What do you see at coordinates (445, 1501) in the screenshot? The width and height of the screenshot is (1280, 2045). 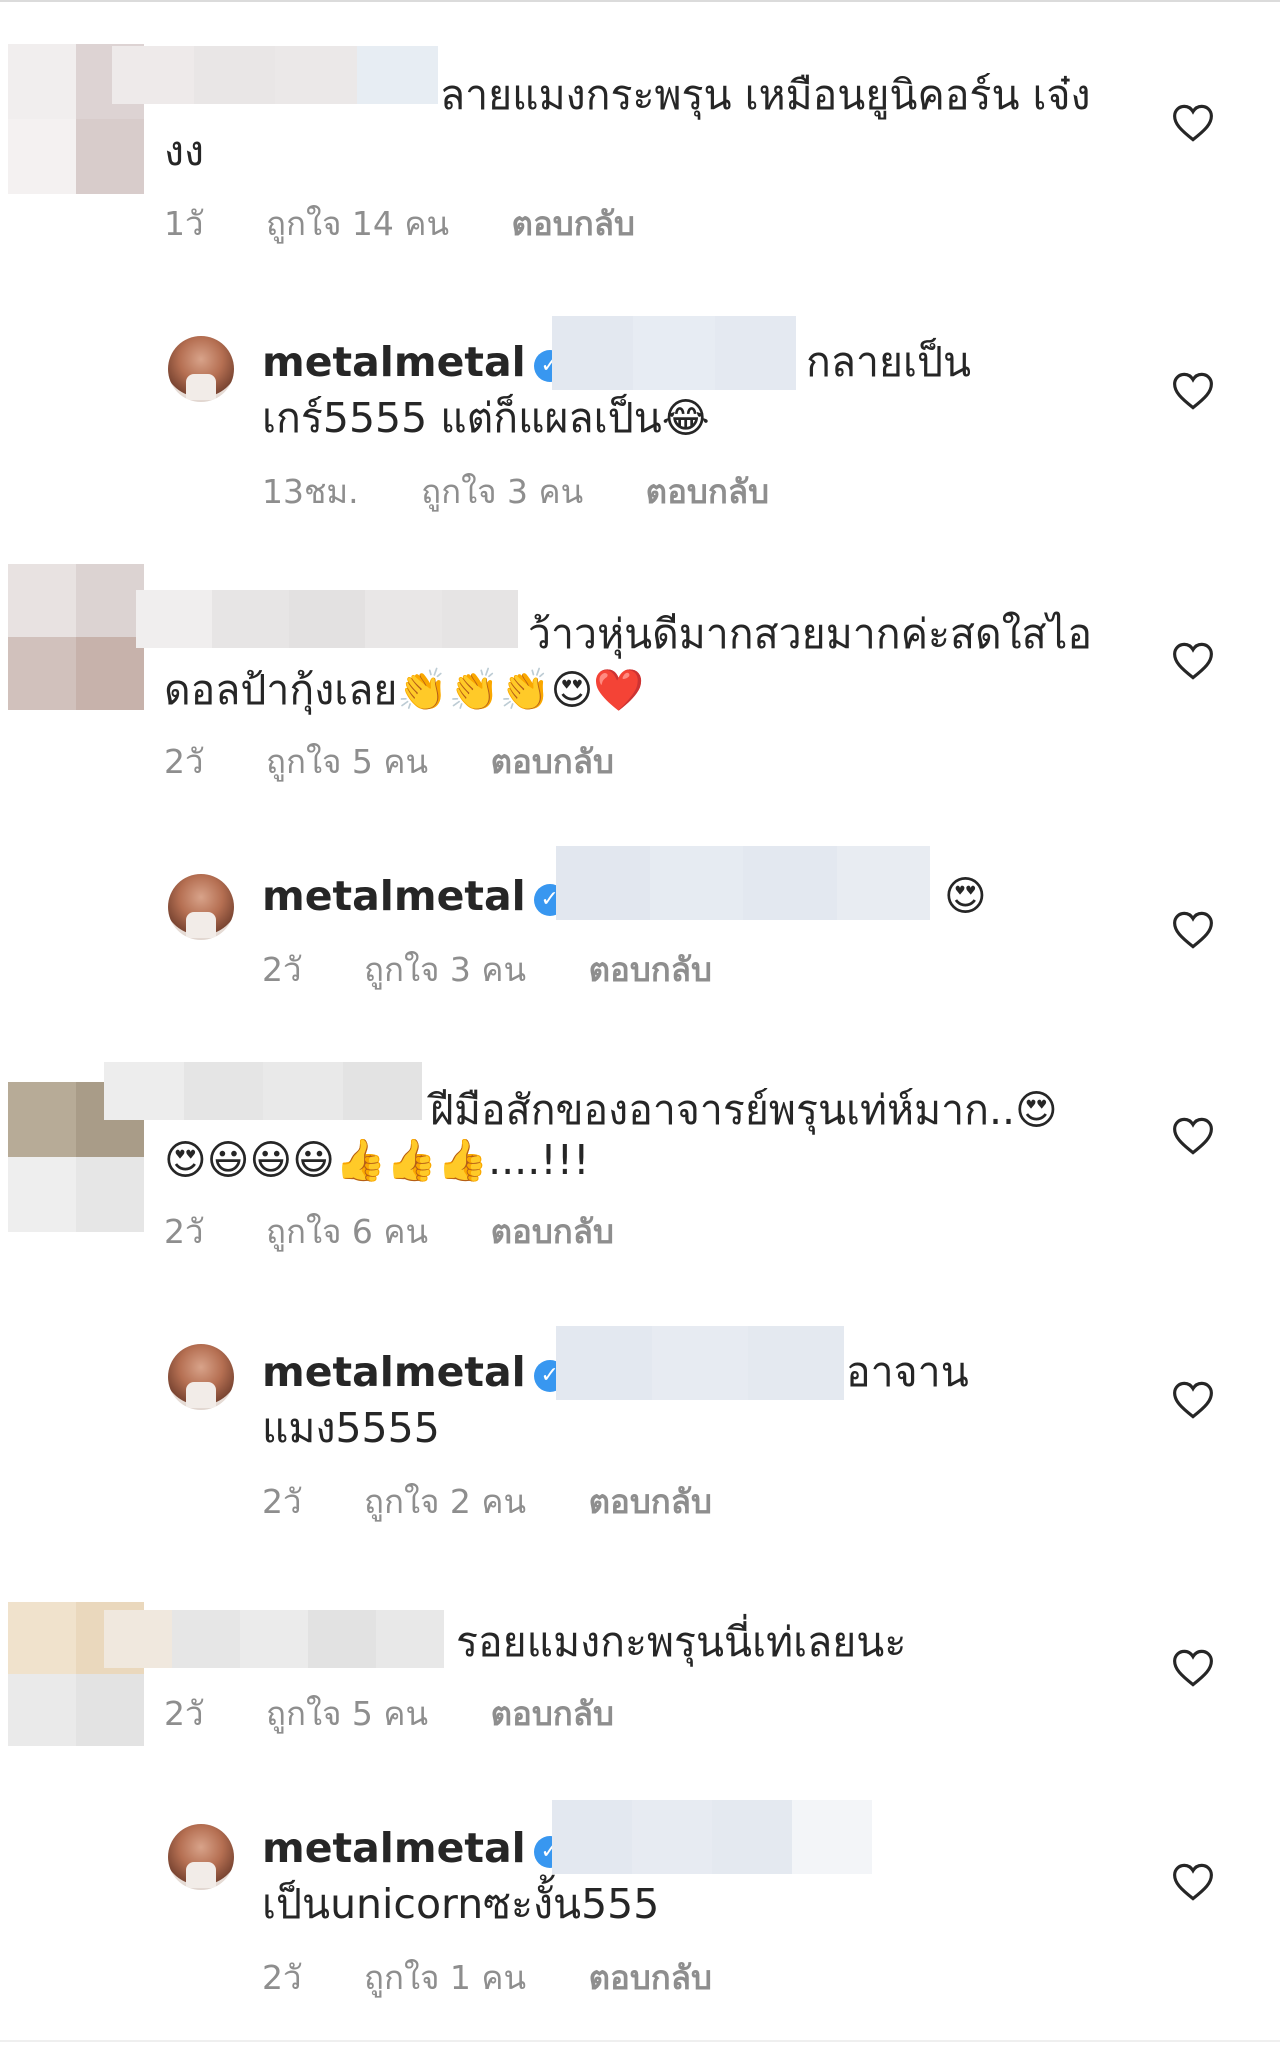 I see `like-count: ถูกใจ 2 คน` at bounding box center [445, 1501].